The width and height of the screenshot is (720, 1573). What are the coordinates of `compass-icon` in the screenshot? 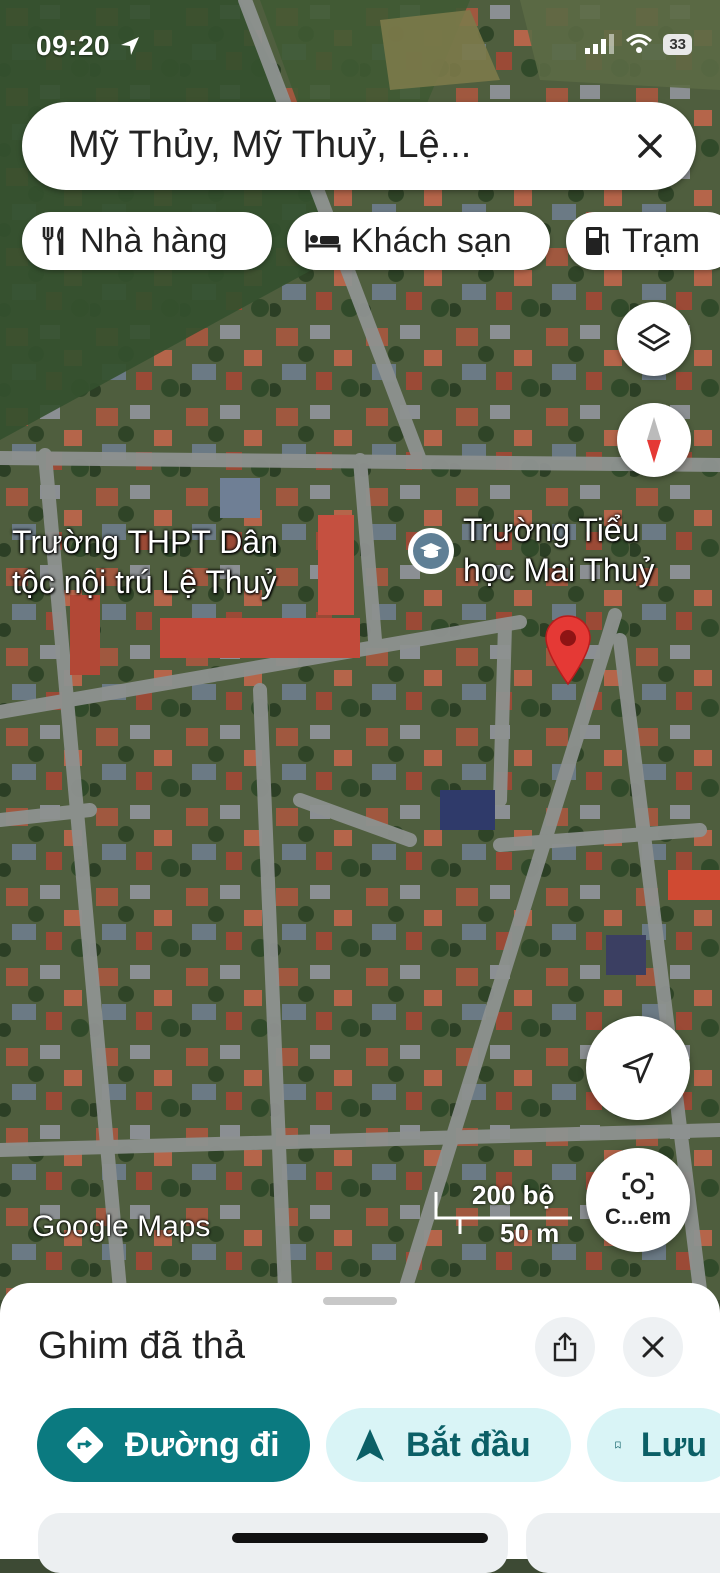 It's located at (654, 440).